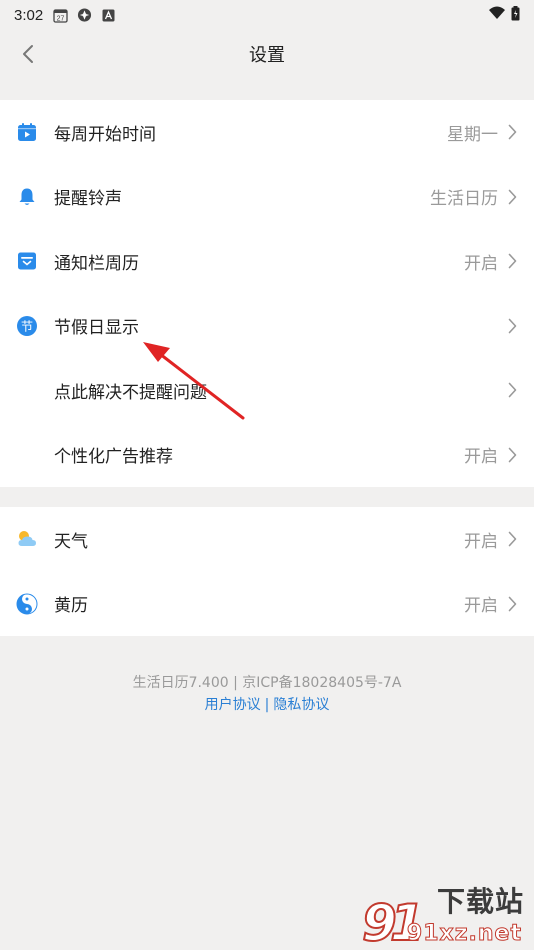  Describe the element at coordinates (27, 539) in the screenshot. I see `weather-icon` at that location.